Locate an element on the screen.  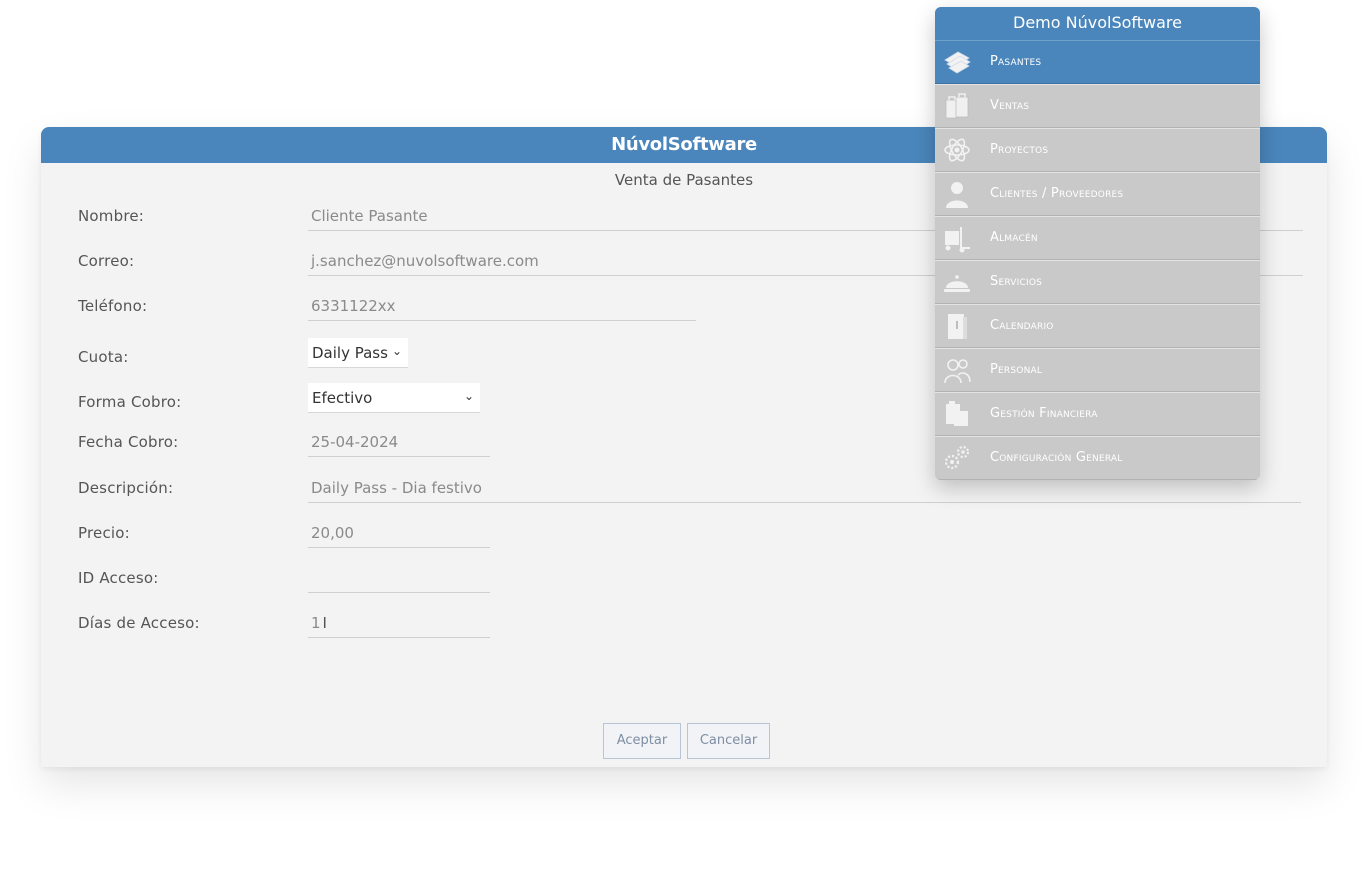
person-icon is located at coordinates (957, 194).